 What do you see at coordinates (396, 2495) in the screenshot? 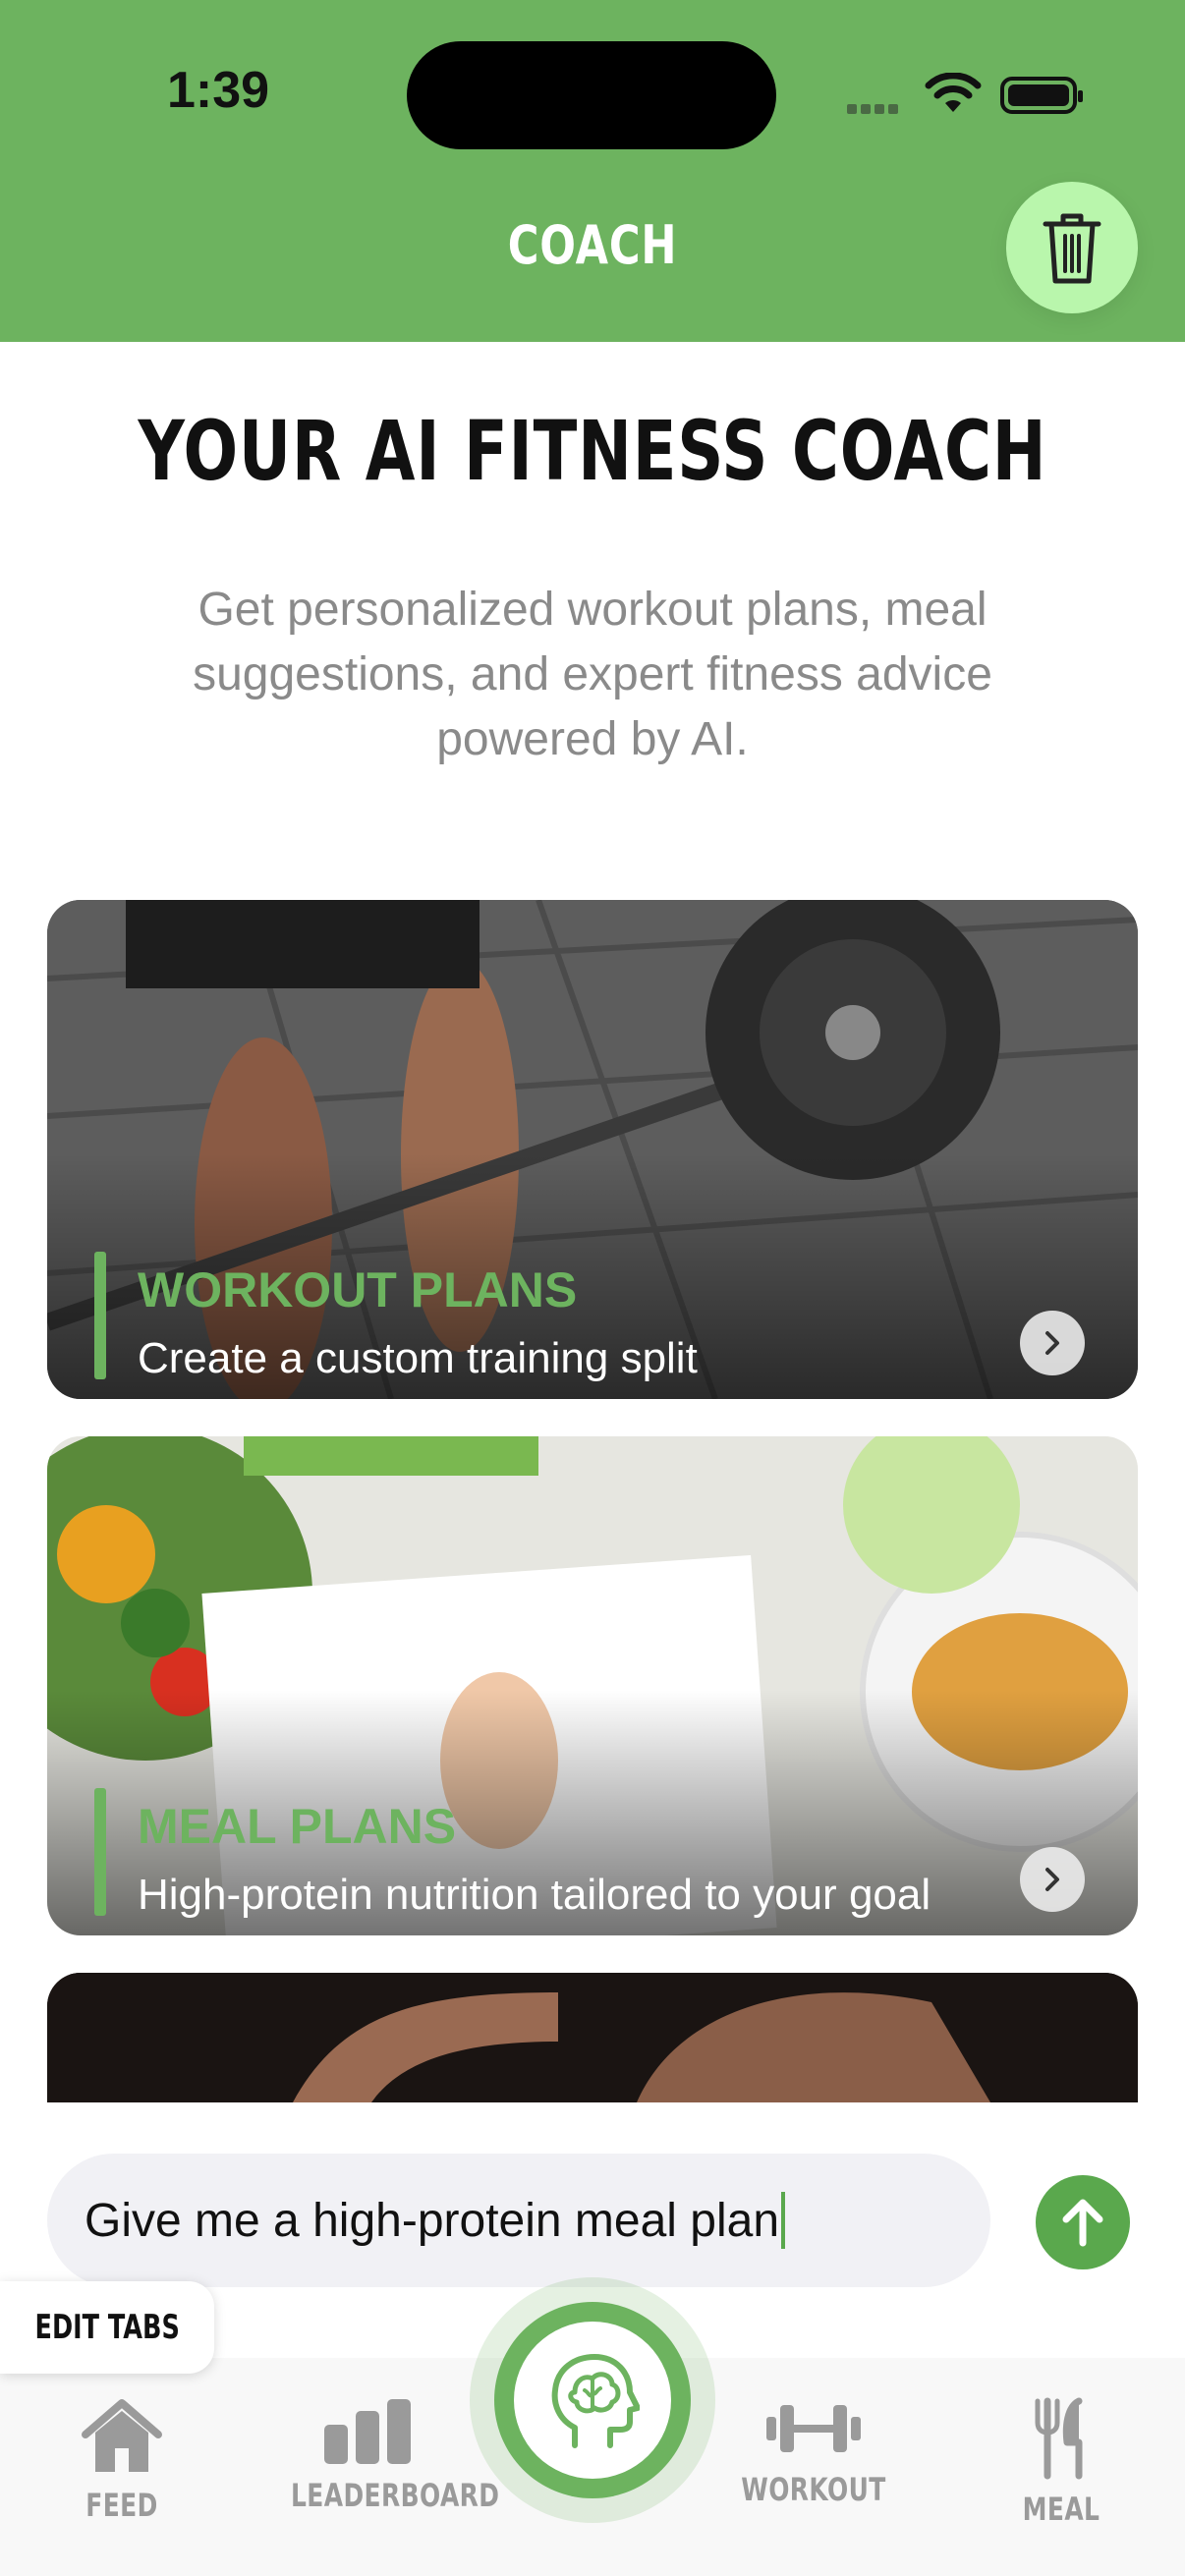
I see `tab-label: LEADERBOARD` at bounding box center [396, 2495].